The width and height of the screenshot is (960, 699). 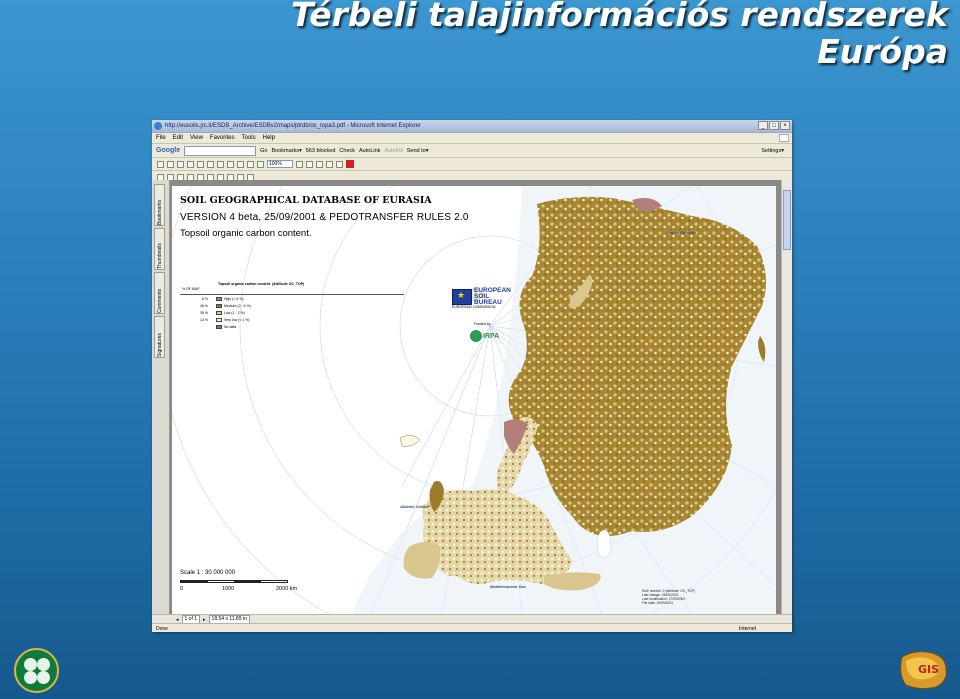 I want to click on scale-label: Scale 1 : 30 000 000, so click(x=208, y=573).